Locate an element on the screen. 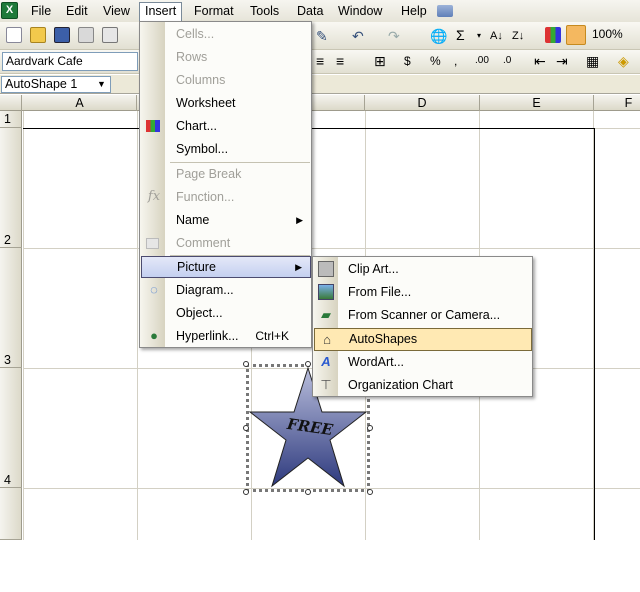 This screenshot has width=640, height=592. insert-hyperlink-icon: 🌐 is located at coordinates (438, 36).